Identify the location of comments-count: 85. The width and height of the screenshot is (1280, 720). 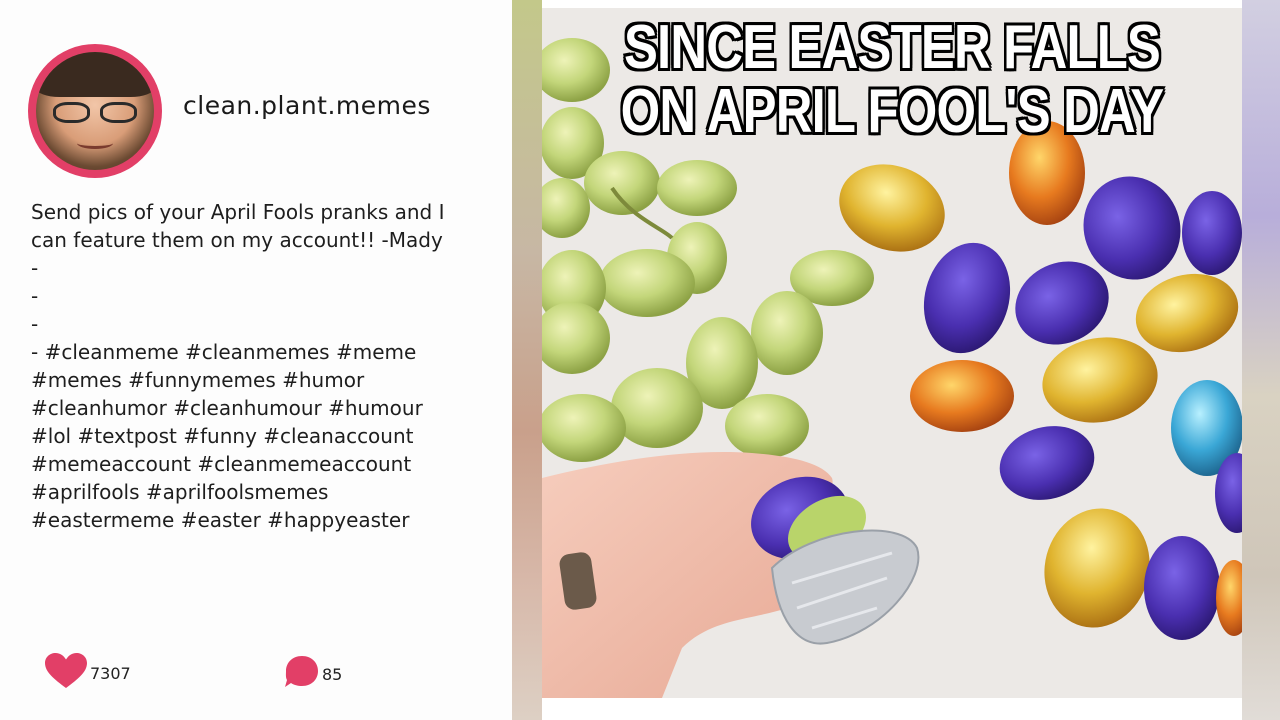
(332, 674).